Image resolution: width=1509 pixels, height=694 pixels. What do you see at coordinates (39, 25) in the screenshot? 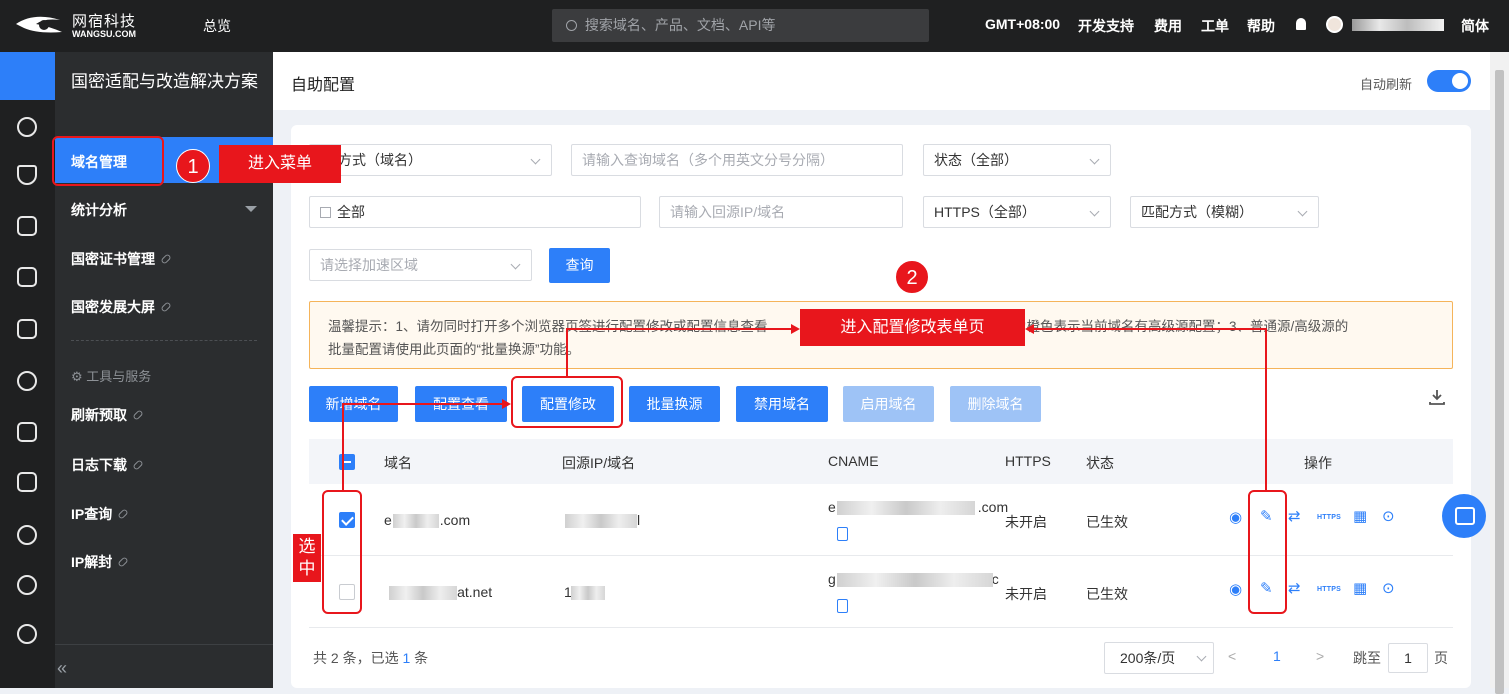
I see `wangsu-logo-icon` at bounding box center [39, 25].